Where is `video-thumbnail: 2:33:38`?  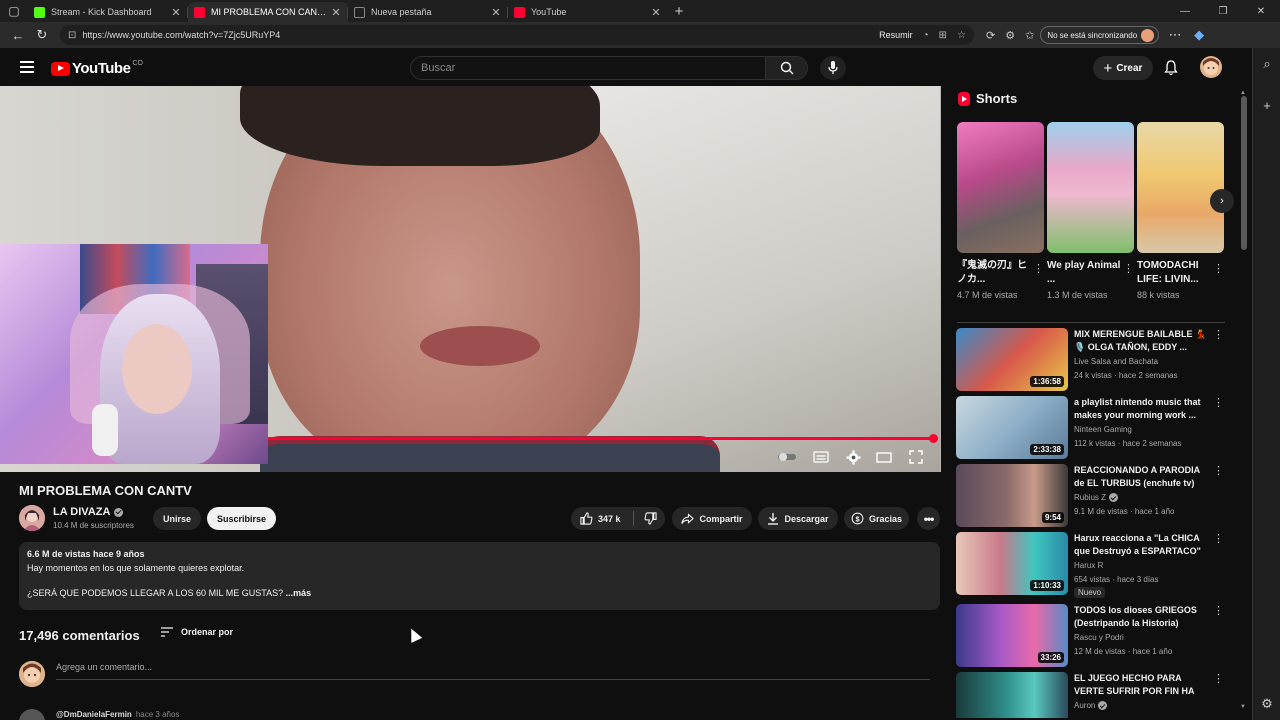
video-thumbnail: 2:33:38 is located at coordinates (1012, 427).